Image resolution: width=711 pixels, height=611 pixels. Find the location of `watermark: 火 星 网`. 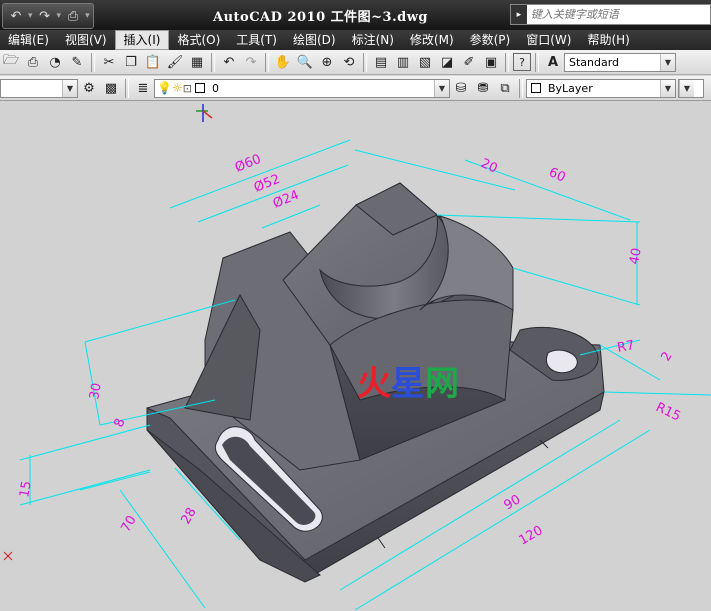

watermark: 火 星 网 is located at coordinates (408, 380).